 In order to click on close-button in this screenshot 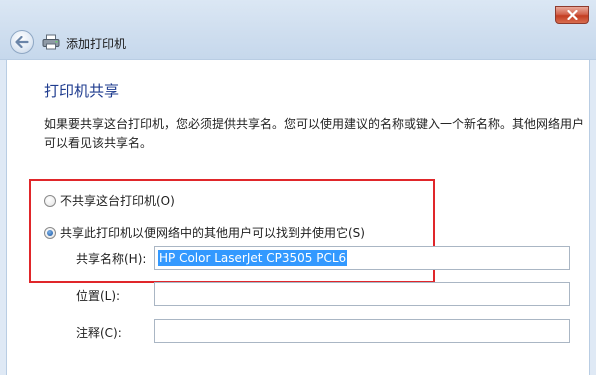, I will do `click(572, 15)`.